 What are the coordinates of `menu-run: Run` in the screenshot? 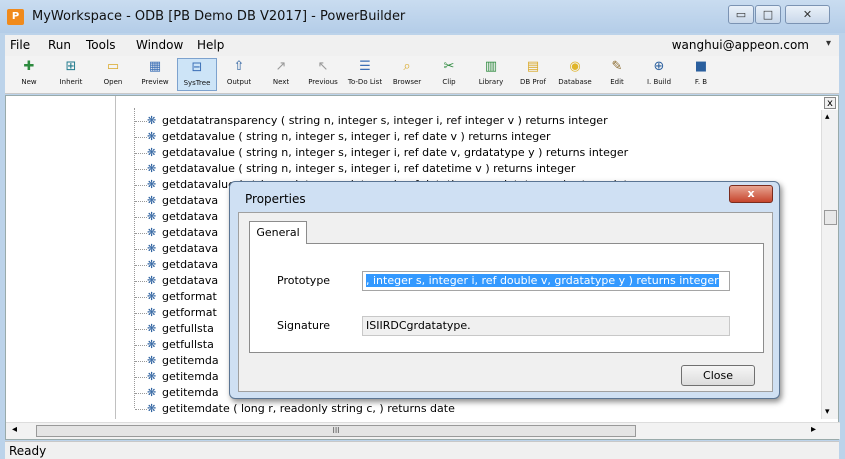 It's located at (59, 45).